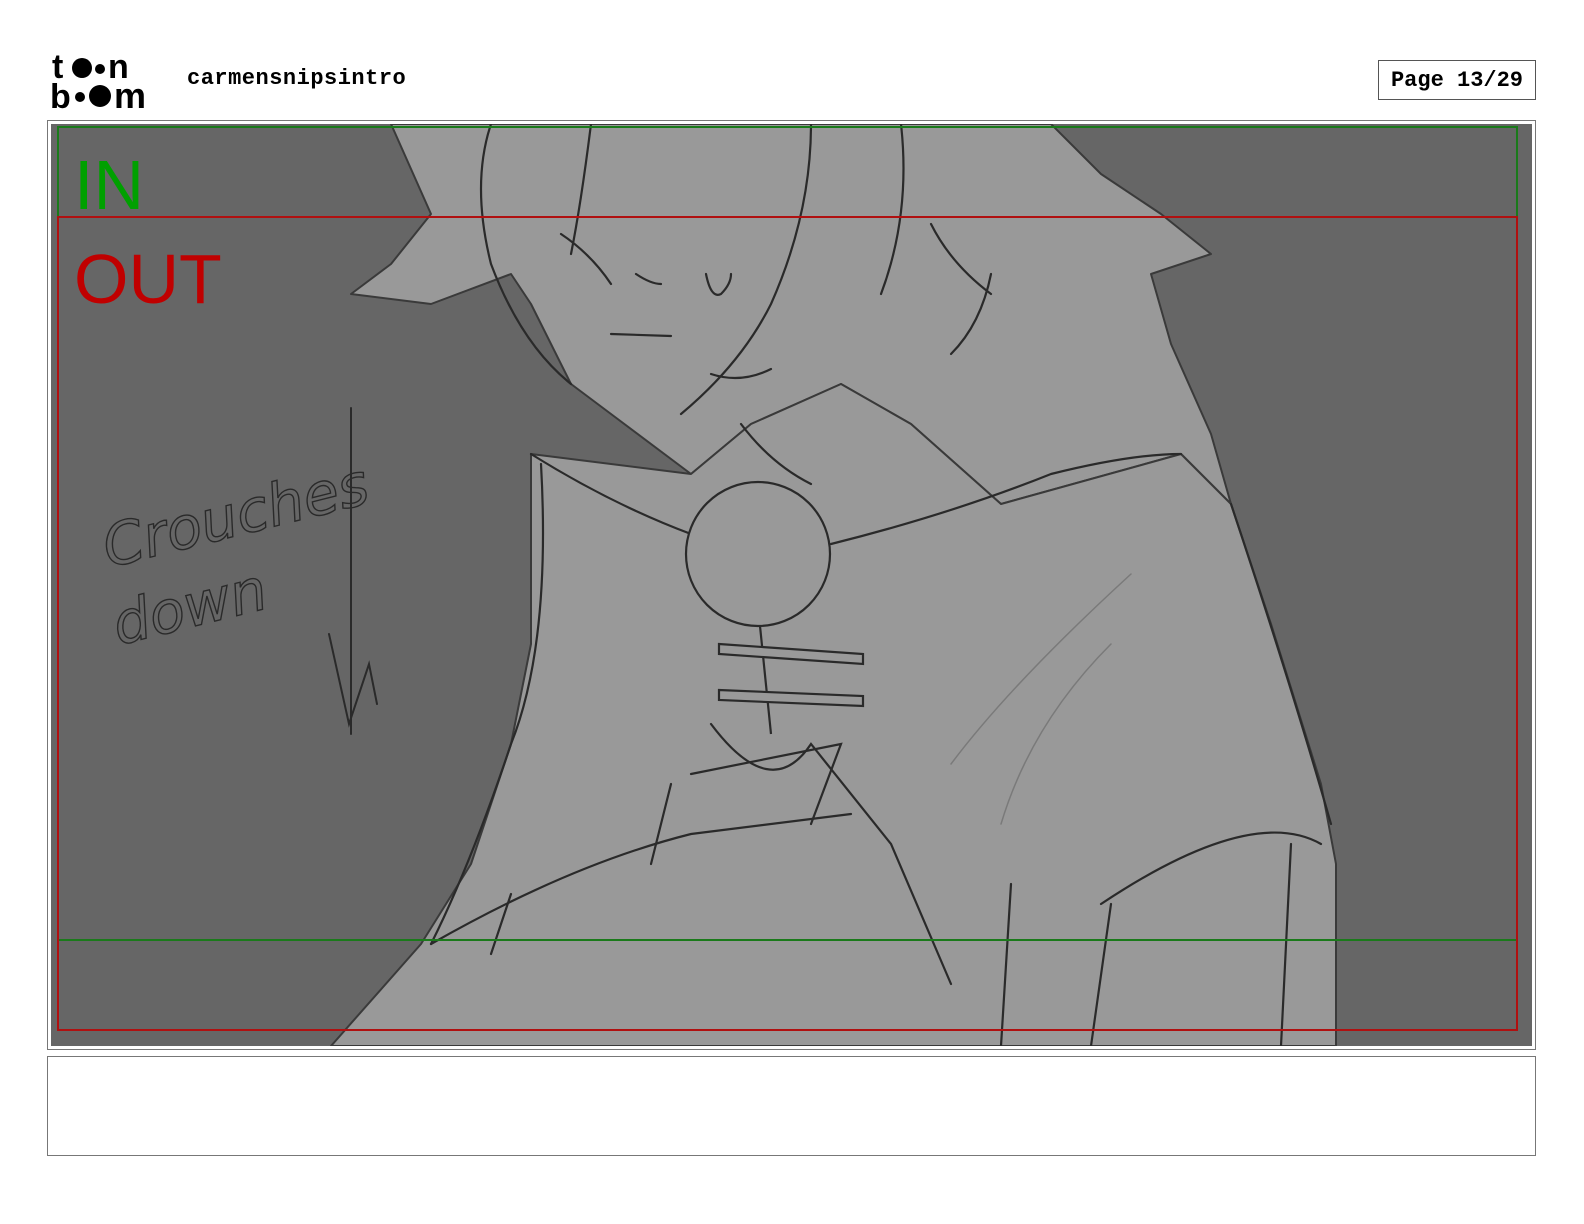  What do you see at coordinates (60, 95) in the screenshot?
I see `svg-text: b` at bounding box center [60, 95].